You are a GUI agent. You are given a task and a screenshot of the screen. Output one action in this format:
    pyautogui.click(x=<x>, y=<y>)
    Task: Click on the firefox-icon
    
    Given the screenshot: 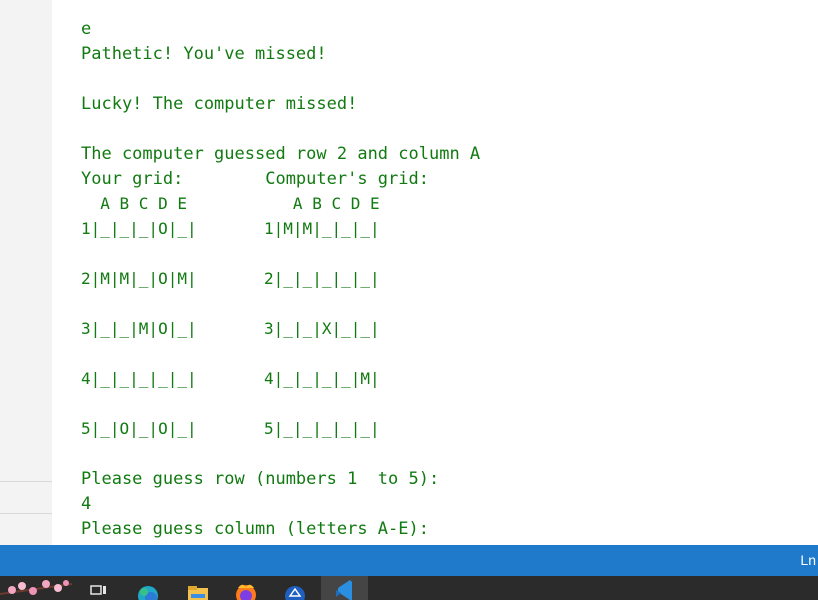 What is the action you would take?
    pyautogui.click(x=246, y=590)
    